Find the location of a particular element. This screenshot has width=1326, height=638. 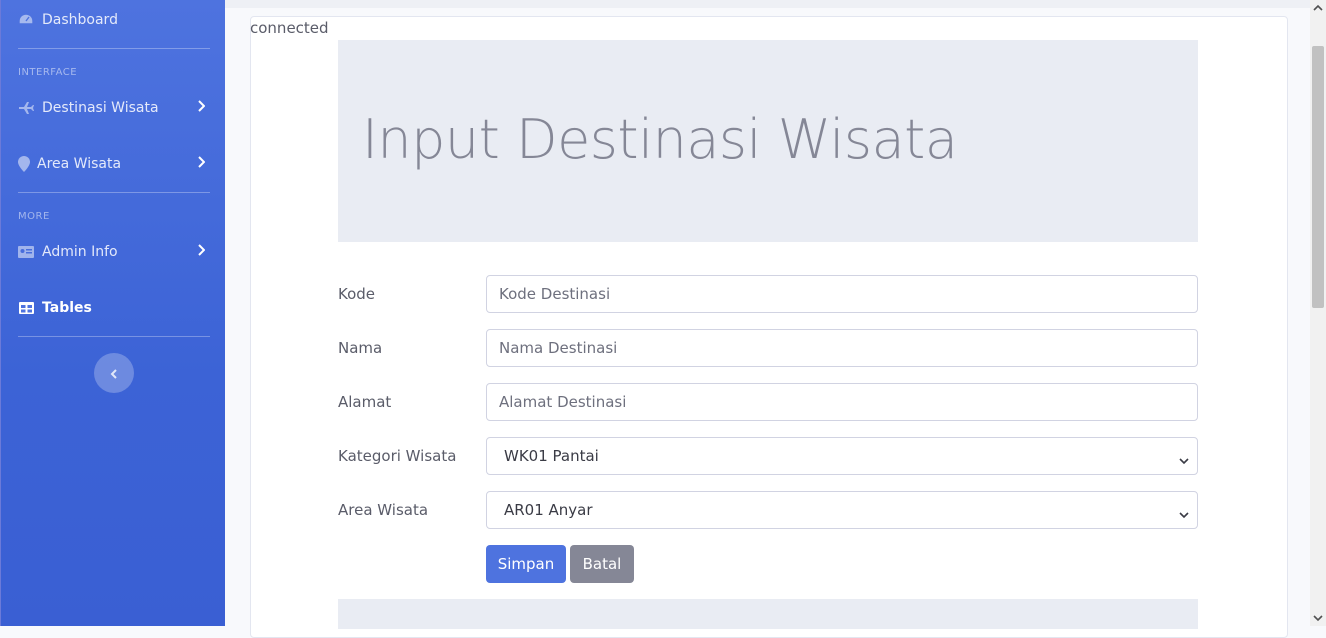

chevron-left-icon is located at coordinates (114, 373).